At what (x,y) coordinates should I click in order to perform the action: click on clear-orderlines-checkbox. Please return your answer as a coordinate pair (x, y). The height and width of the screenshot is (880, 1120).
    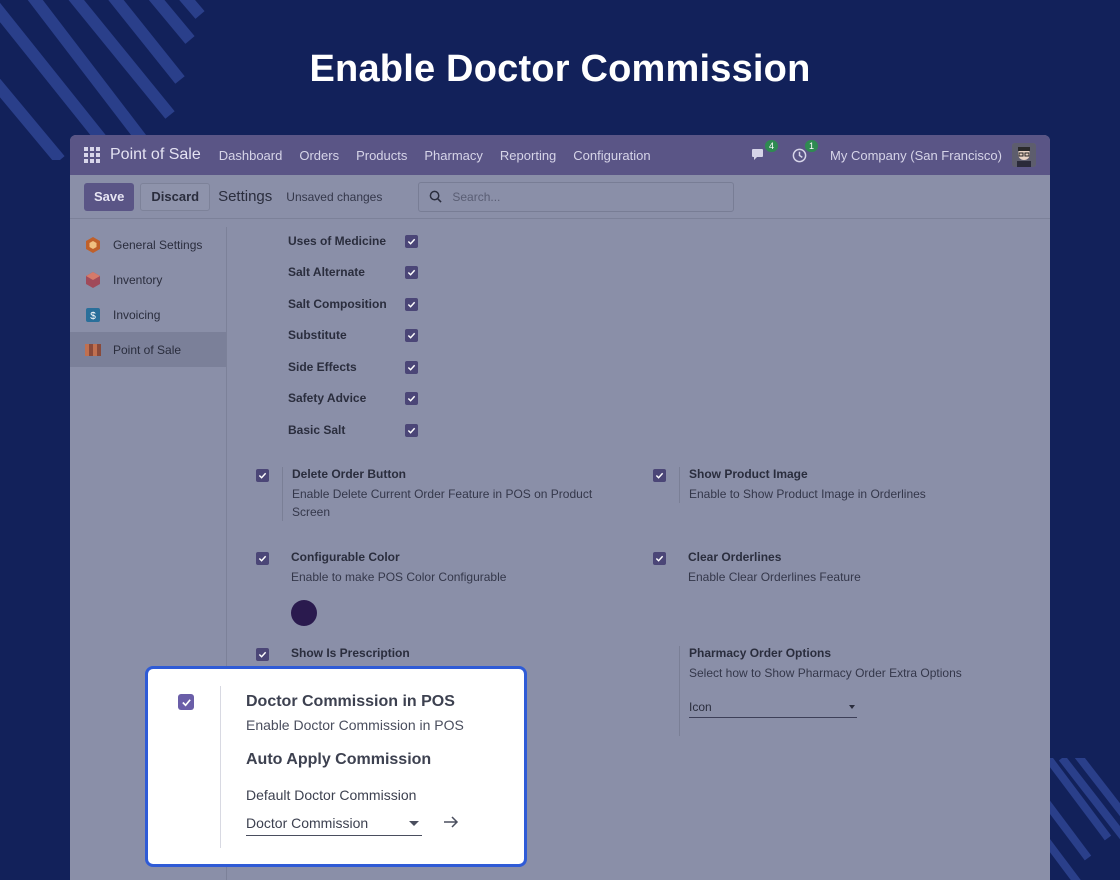
    Looking at the image, I should click on (659, 558).